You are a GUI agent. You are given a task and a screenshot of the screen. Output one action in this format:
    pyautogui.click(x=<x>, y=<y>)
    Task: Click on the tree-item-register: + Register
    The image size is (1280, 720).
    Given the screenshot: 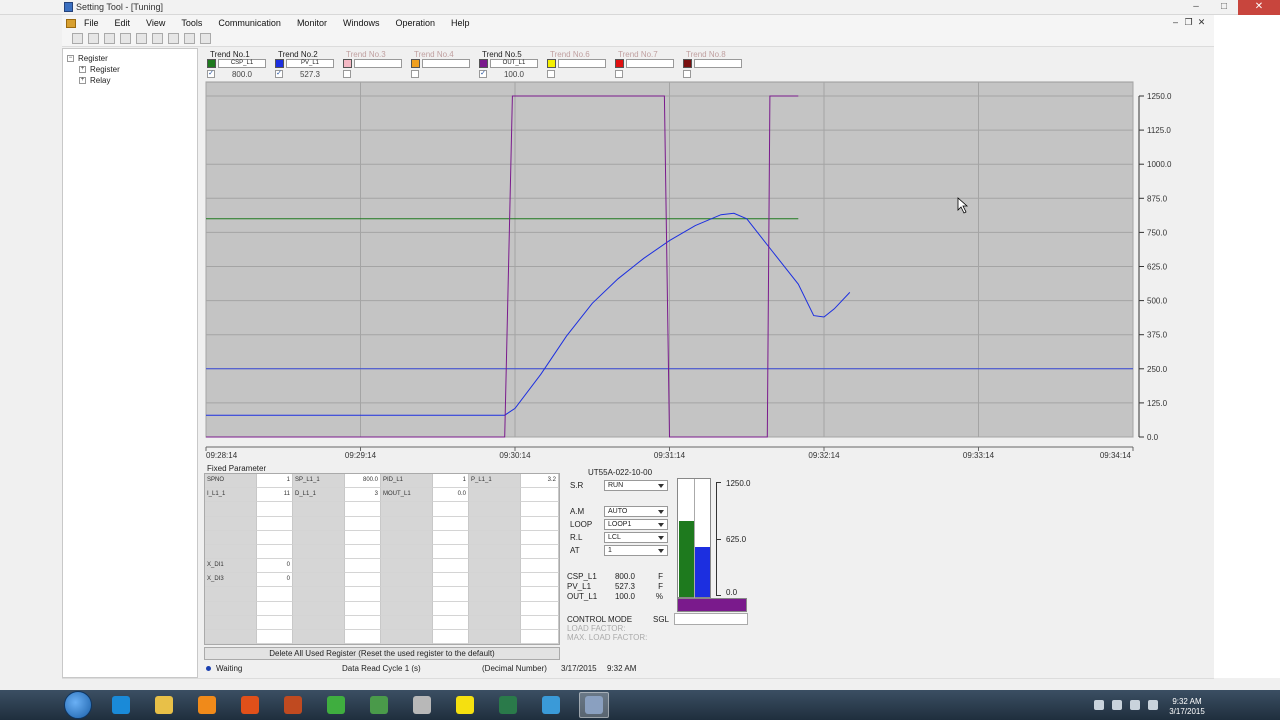 What is the action you would take?
    pyautogui.click(x=130, y=69)
    